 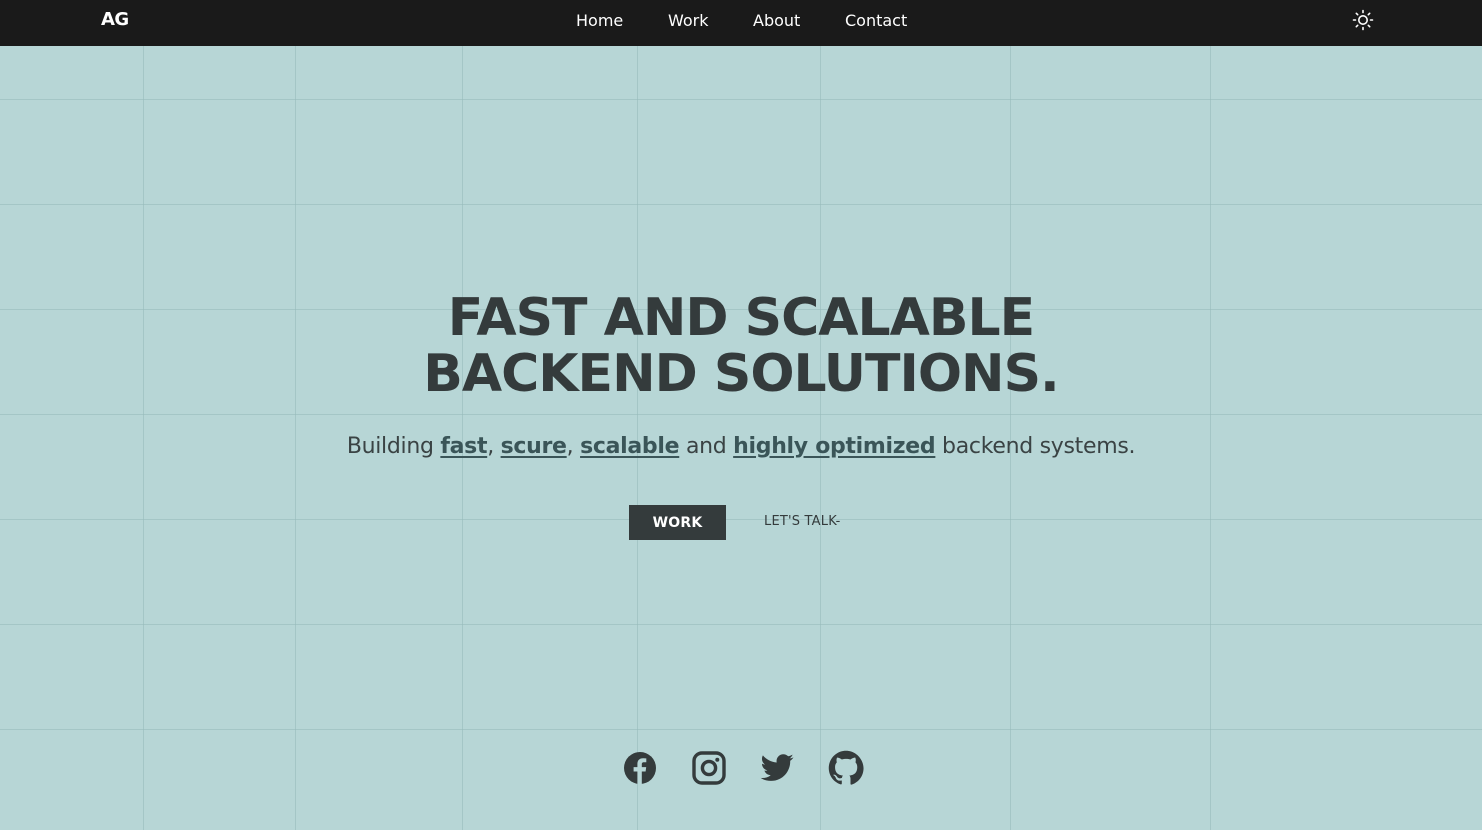 I want to click on top-navbar: AG Home Work About Contact, so click(x=741, y=23).